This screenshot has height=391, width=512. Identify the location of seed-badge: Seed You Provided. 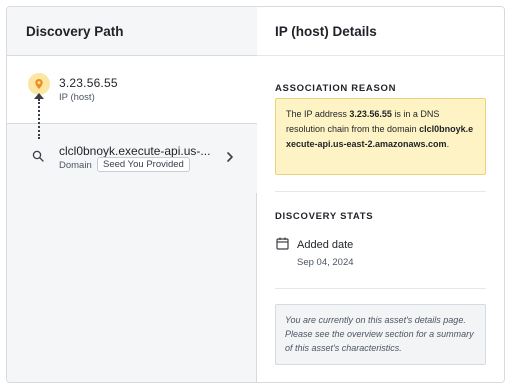
(143, 164).